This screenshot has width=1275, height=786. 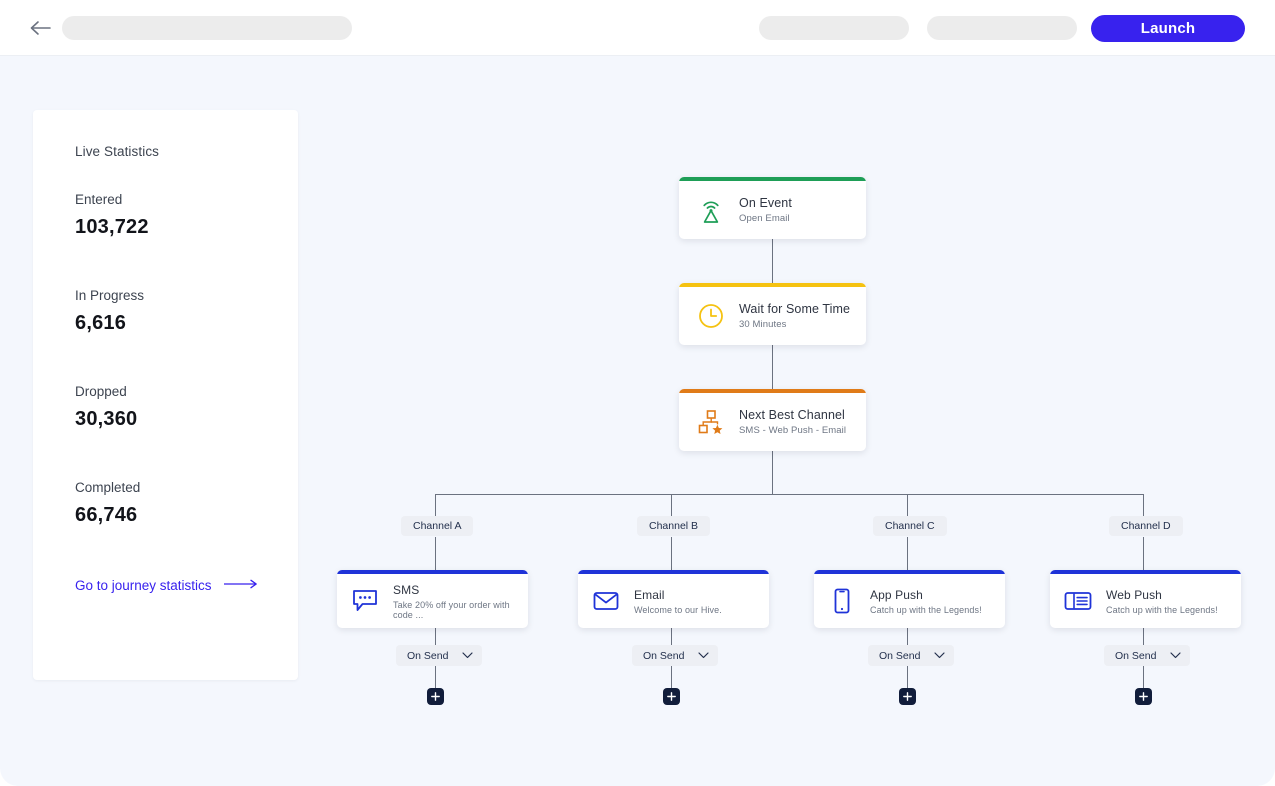 I want to click on channel-pill-d: Channel D, so click(x=1146, y=526).